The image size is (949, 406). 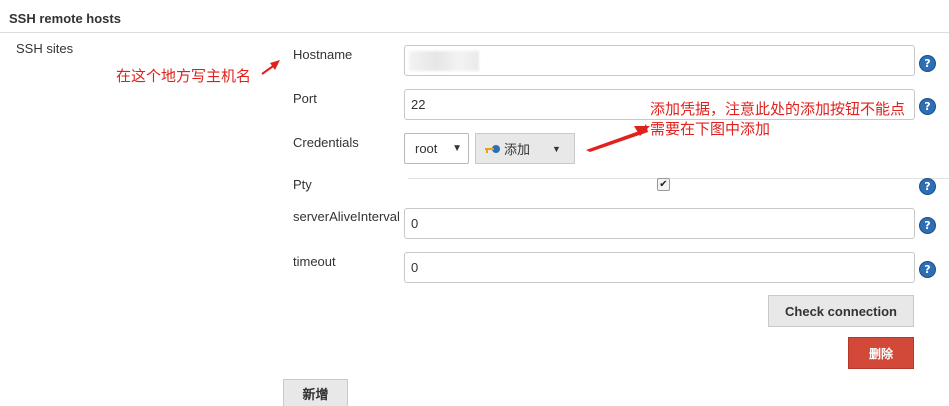 I want to click on port-value: 22, so click(x=418, y=104).